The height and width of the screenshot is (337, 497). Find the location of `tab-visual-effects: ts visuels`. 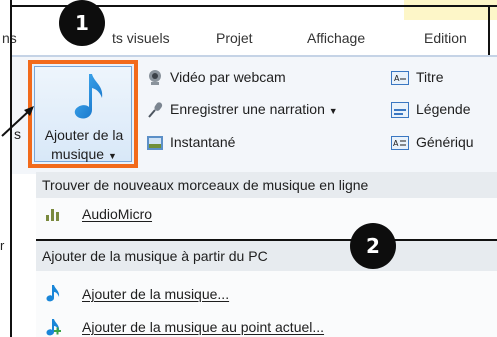

tab-visual-effects: ts visuels is located at coordinates (141, 38).